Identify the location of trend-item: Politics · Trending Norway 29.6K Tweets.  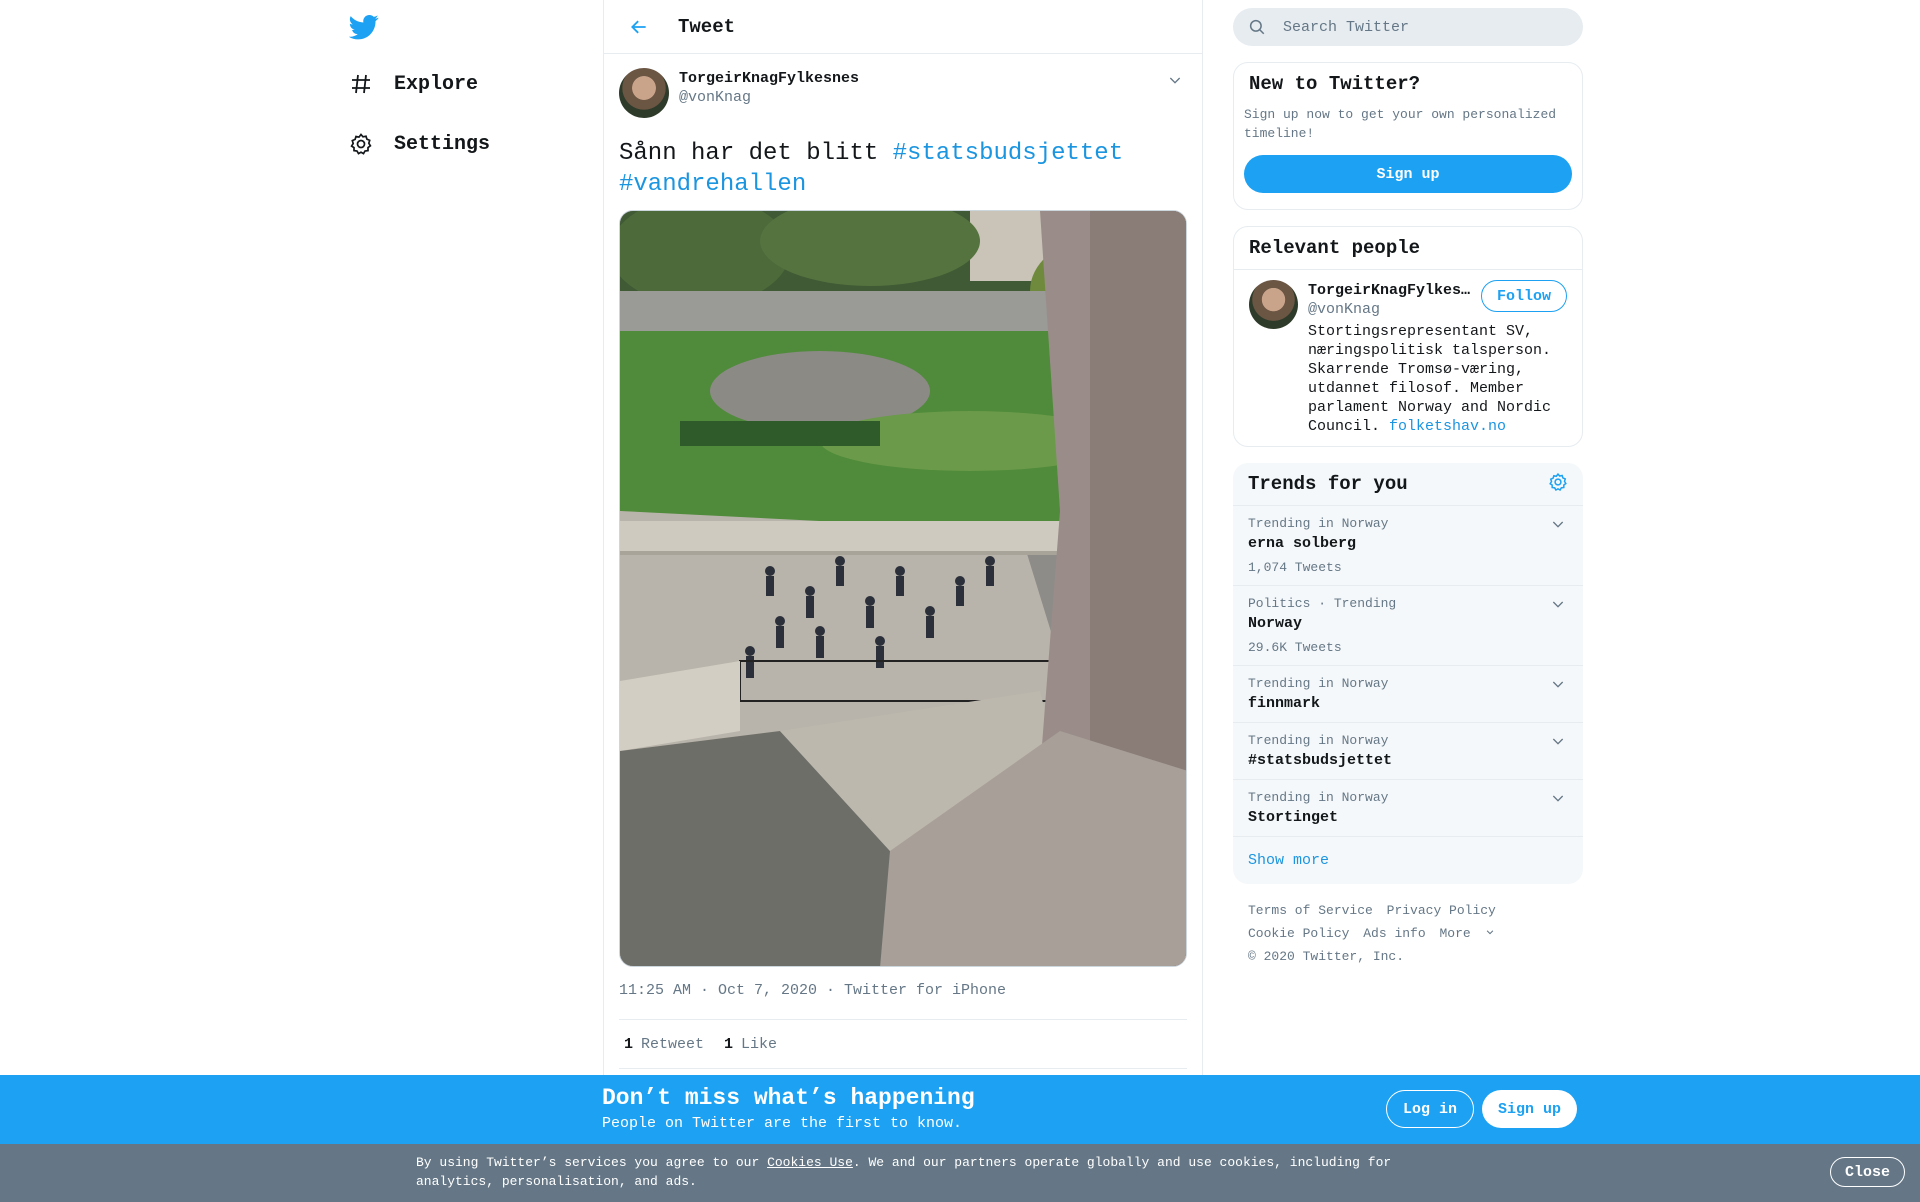
(1408, 626).